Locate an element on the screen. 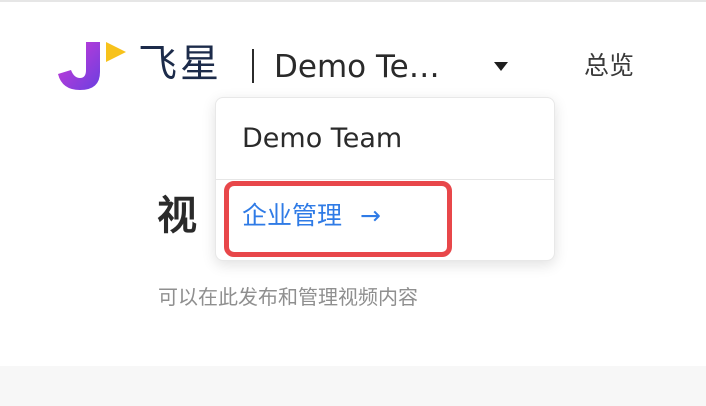  nav-overview-link: 总览 is located at coordinates (609, 66).